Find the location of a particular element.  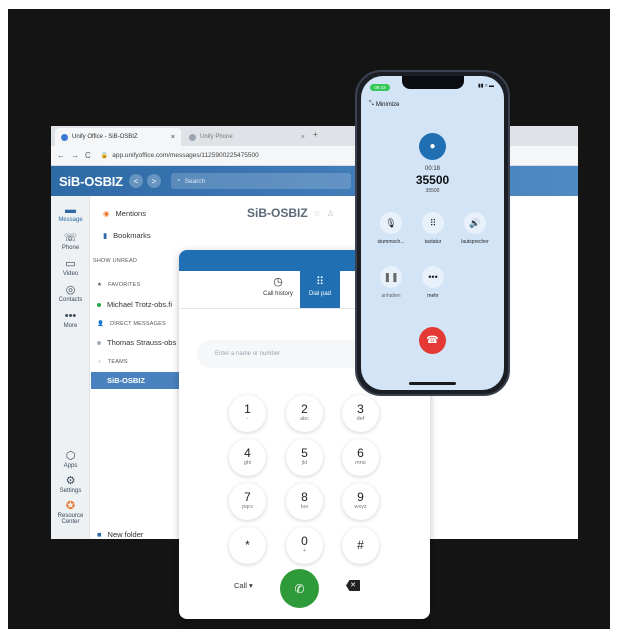

minimize-label: Minimize is located at coordinates (387, 104).